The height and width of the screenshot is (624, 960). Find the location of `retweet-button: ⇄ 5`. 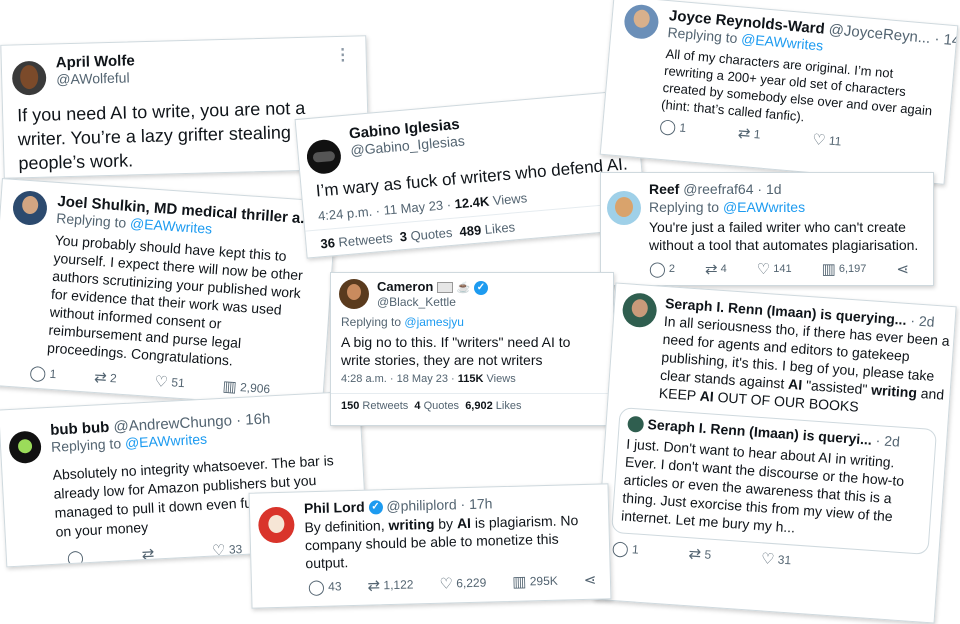

retweet-button: ⇄ 5 is located at coordinates (700, 555).